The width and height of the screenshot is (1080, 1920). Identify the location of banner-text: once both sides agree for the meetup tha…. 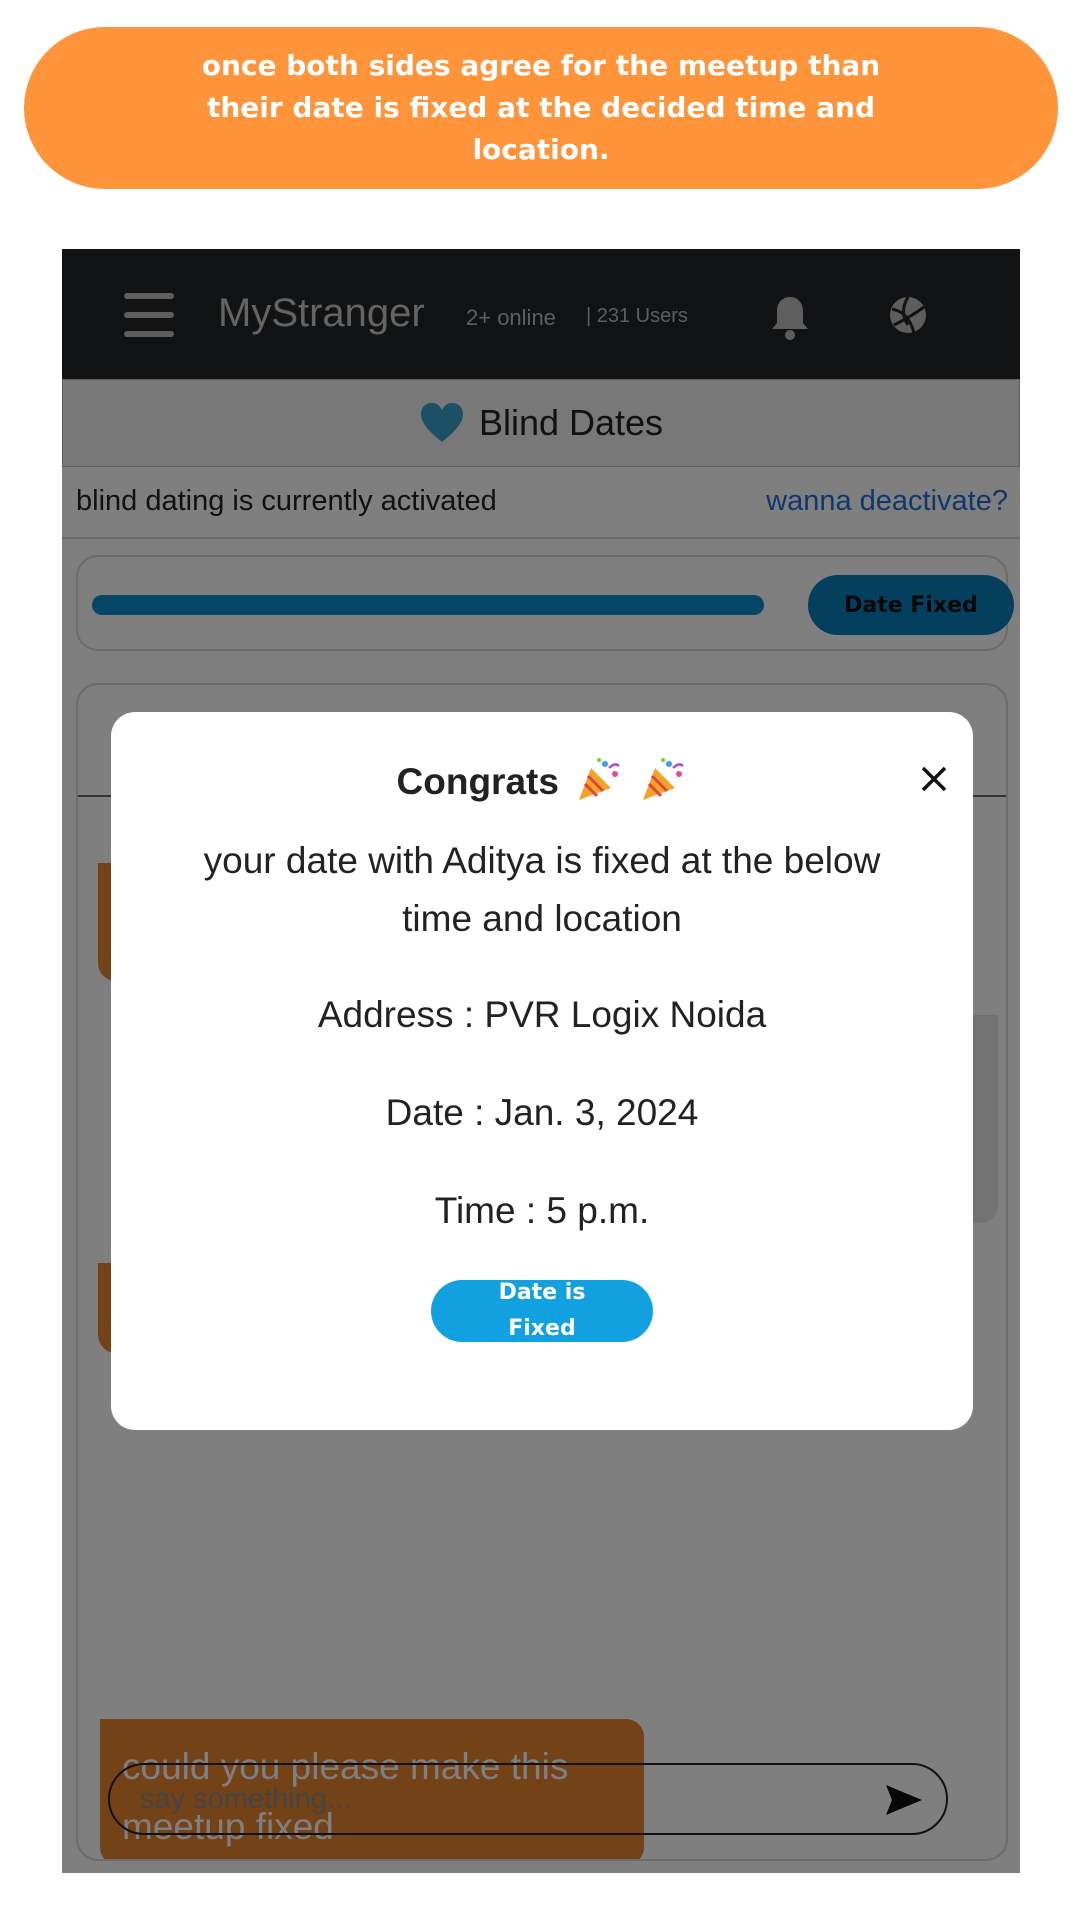
(541, 107).